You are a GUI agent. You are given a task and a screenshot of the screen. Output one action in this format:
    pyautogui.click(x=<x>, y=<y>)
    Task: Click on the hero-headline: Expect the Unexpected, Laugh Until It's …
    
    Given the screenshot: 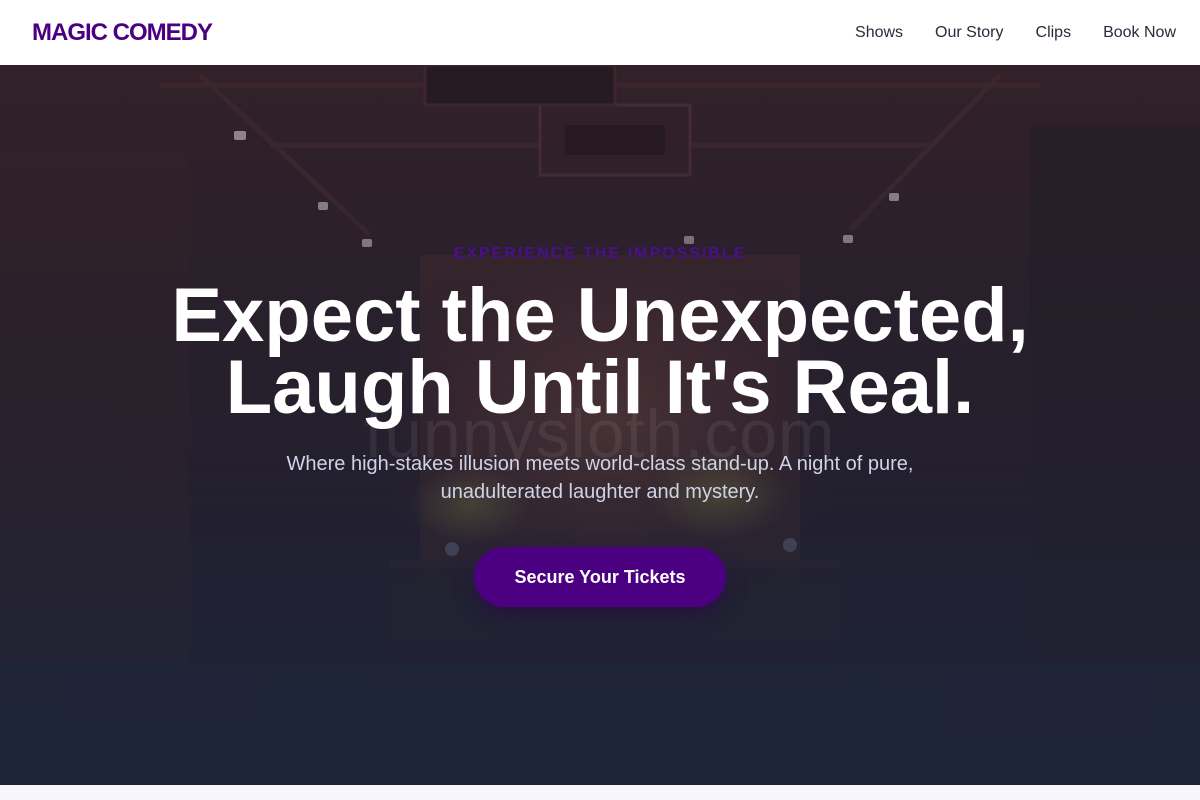 What is the action you would take?
    pyautogui.click(x=600, y=351)
    